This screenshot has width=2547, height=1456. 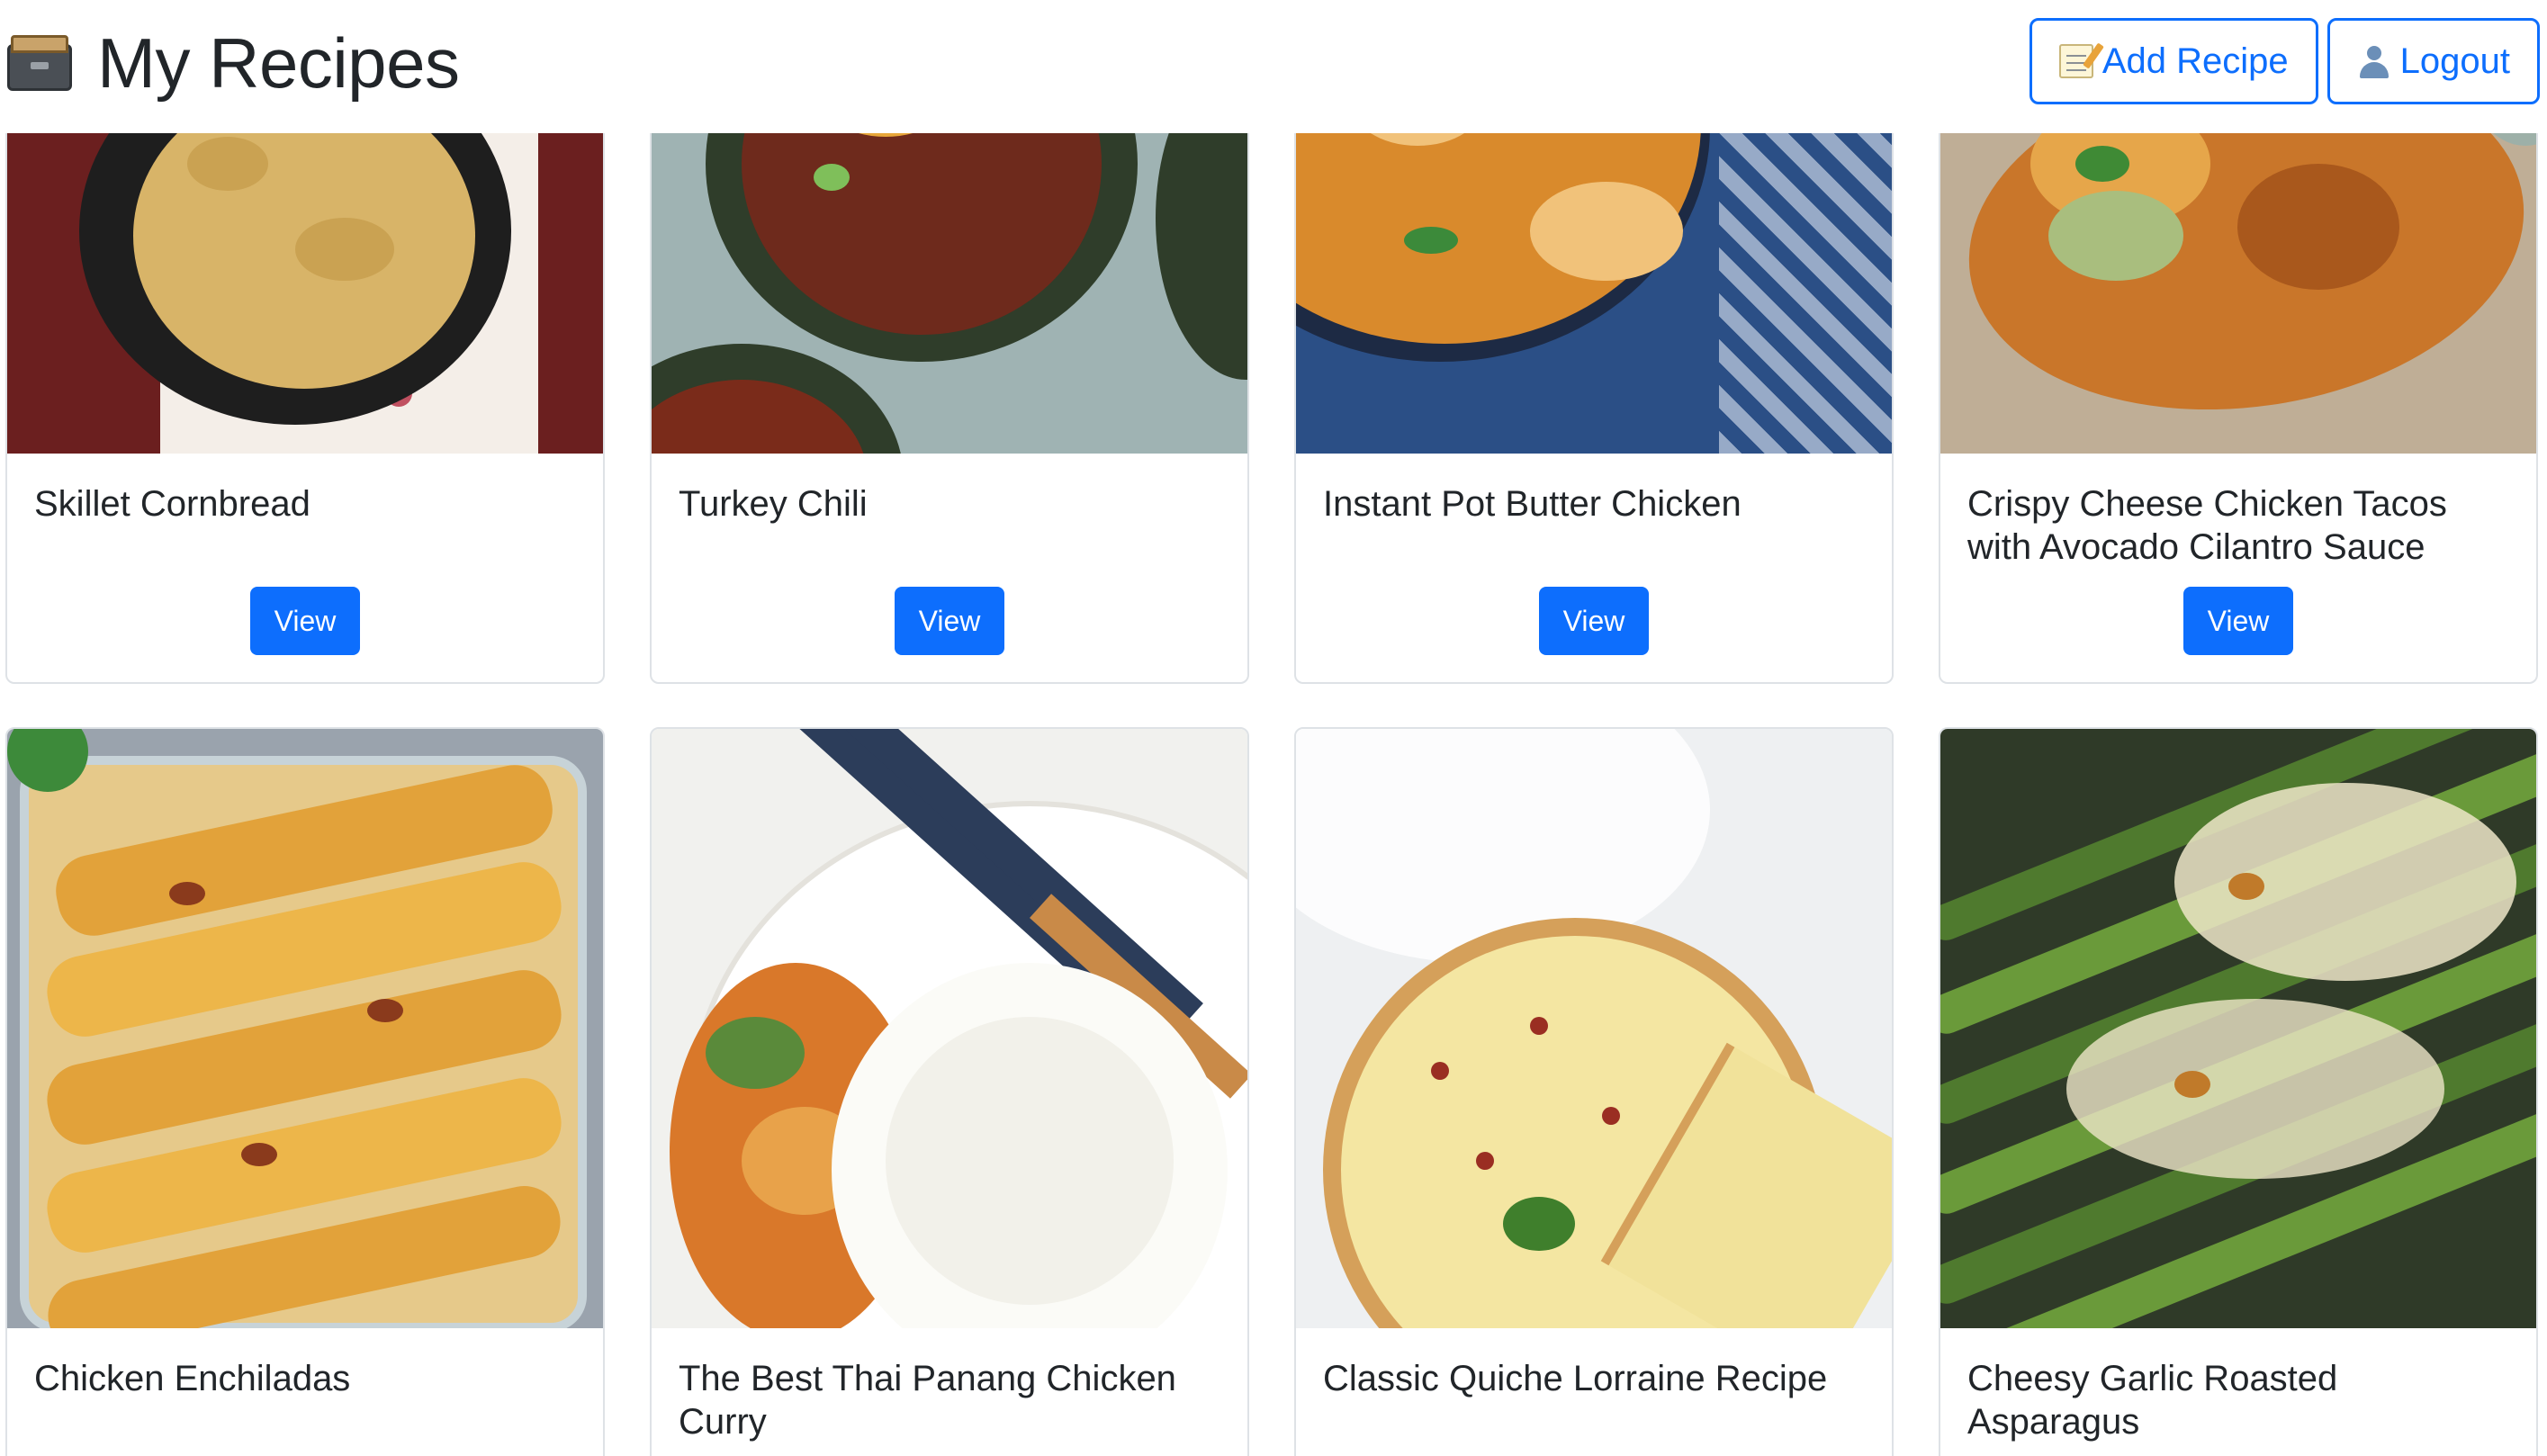 I want to click on recipe-card: Classic Quiche Lorraine Recipe, so click(x=1594, y=1091).